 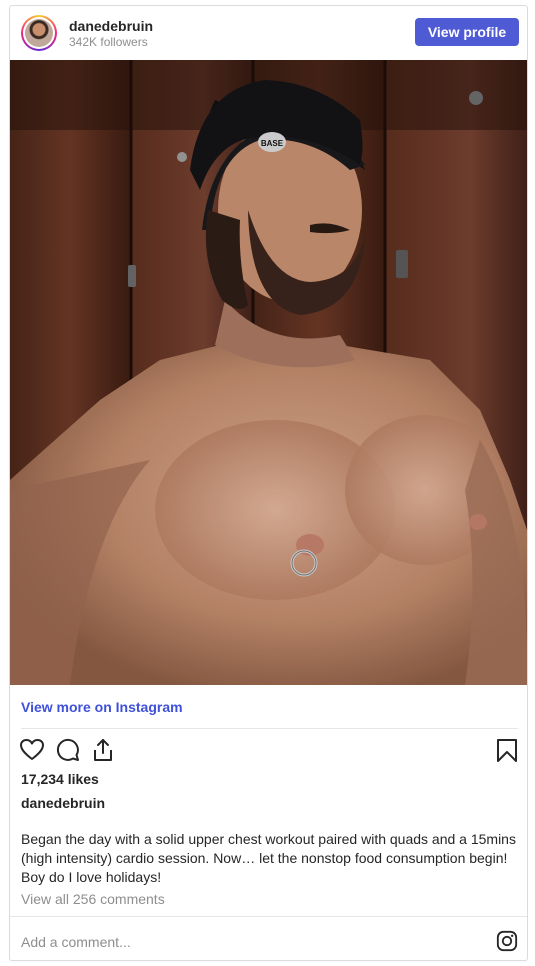 I want to click on view-more-link: View more on Instagram, so click(x=102, y=707).